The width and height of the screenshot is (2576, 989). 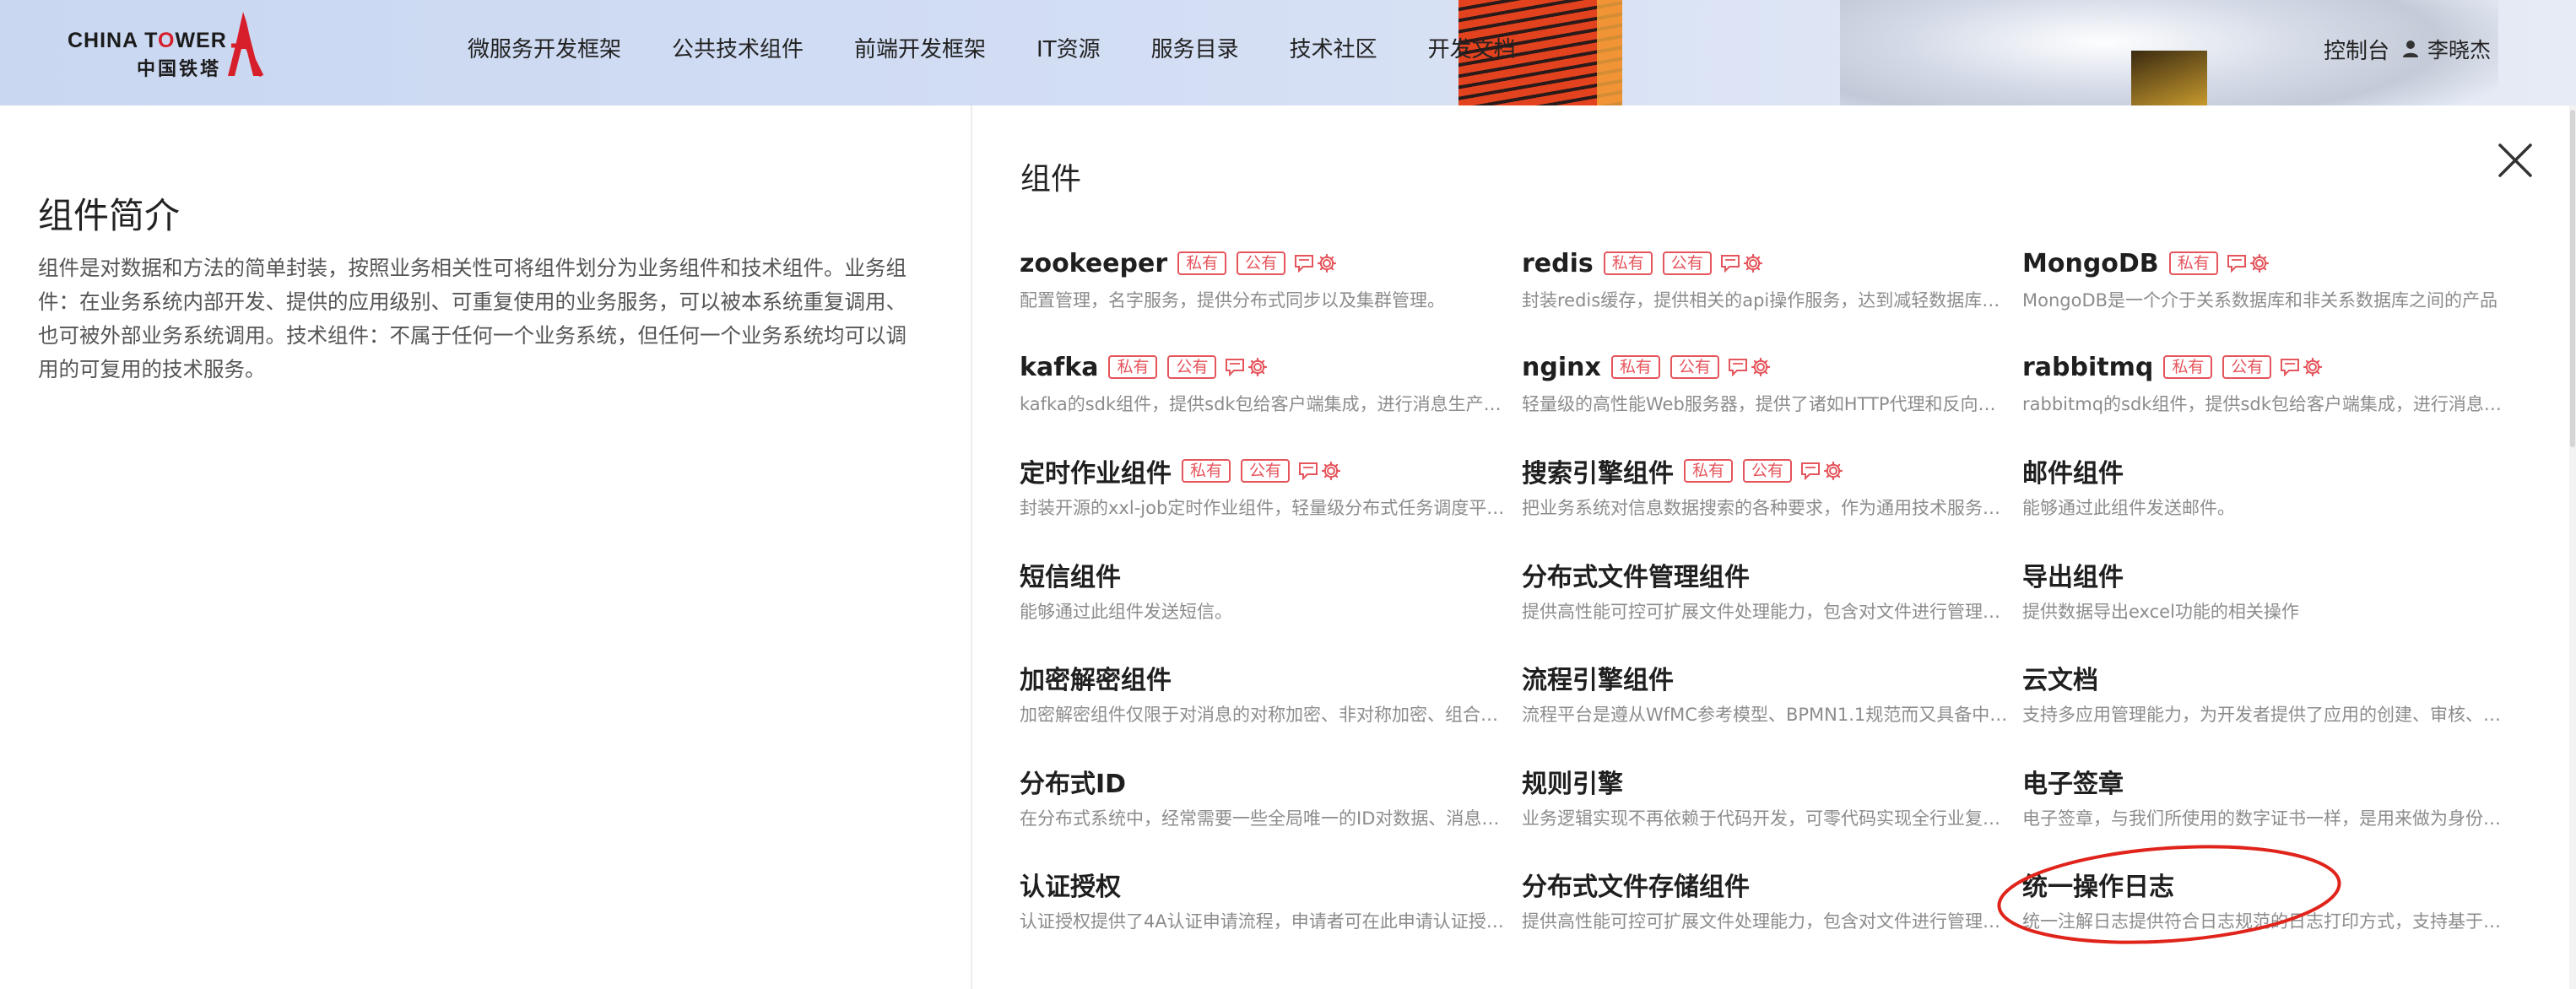 What do you see at coordinates (1766, 590) in the screenshot?
I see `component-card: 分布式文件管理组件提供高性能可控可扩展文件处理能力，包含对文件进行管理等功能` at bounding box center [1766, 590].